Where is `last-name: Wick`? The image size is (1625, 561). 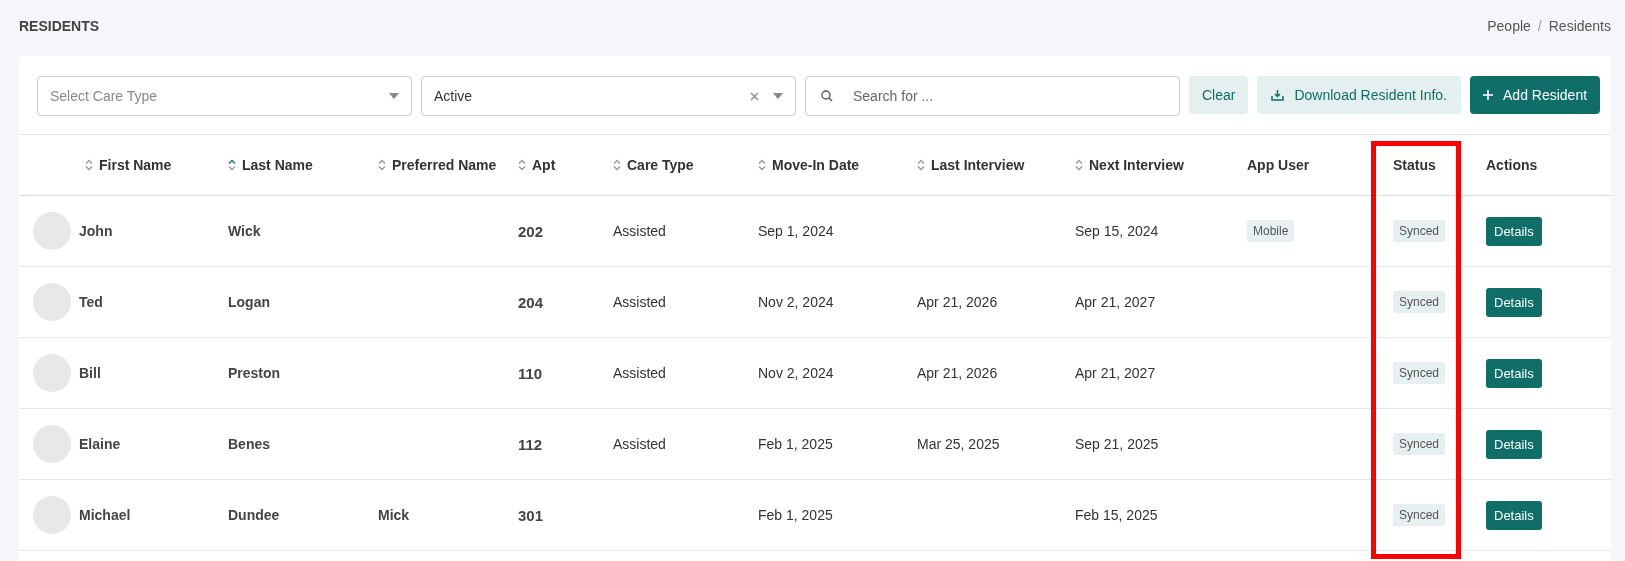 last-name: Wick is located at coordinates (244, 231).